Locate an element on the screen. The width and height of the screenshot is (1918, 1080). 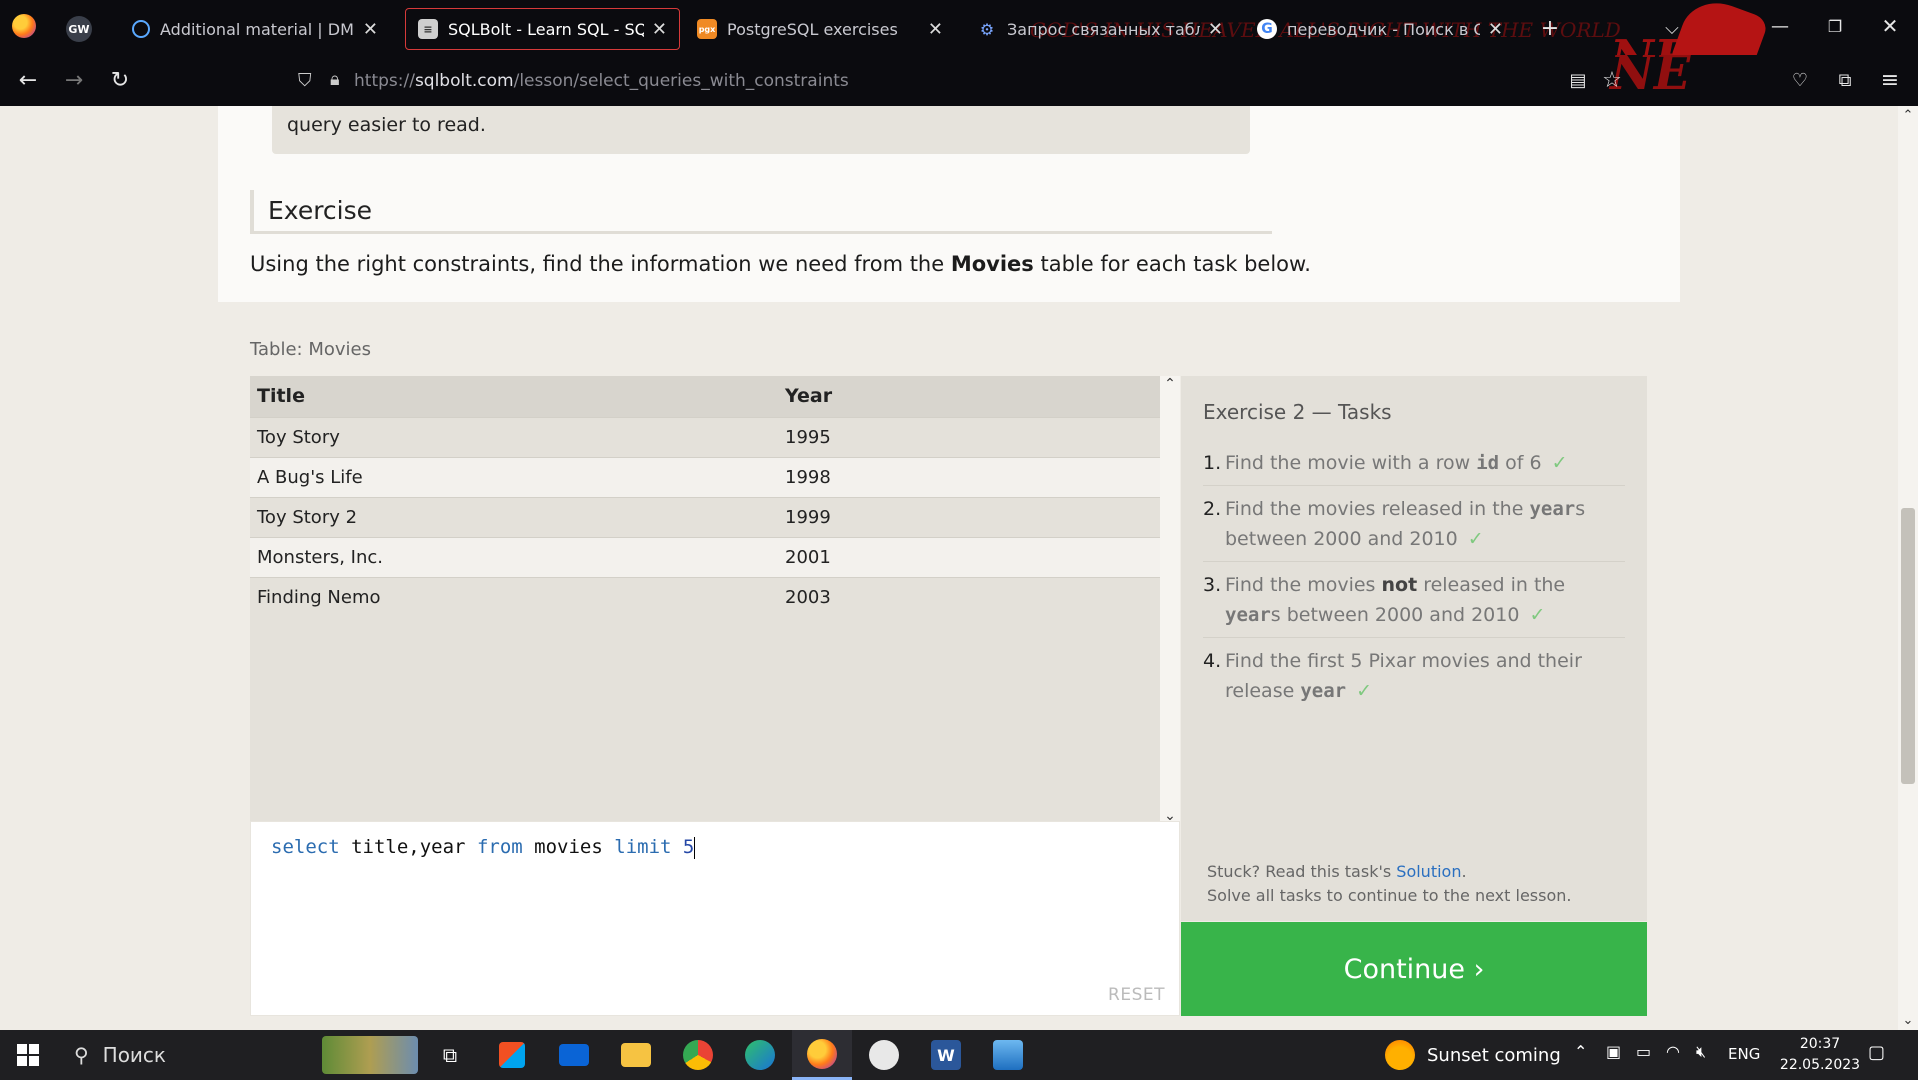
word-icon: W is located at coordinates (946, 1055).